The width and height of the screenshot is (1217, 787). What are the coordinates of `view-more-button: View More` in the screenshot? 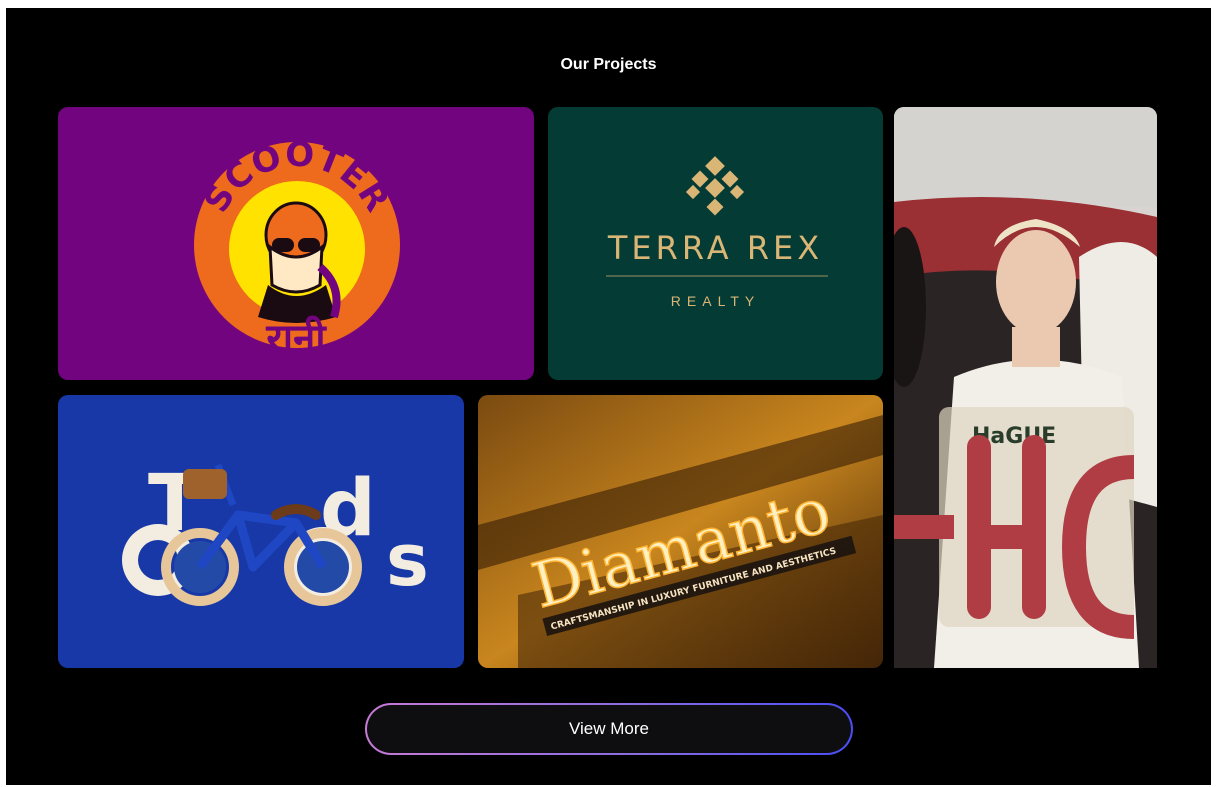 It's located at (609, 729).